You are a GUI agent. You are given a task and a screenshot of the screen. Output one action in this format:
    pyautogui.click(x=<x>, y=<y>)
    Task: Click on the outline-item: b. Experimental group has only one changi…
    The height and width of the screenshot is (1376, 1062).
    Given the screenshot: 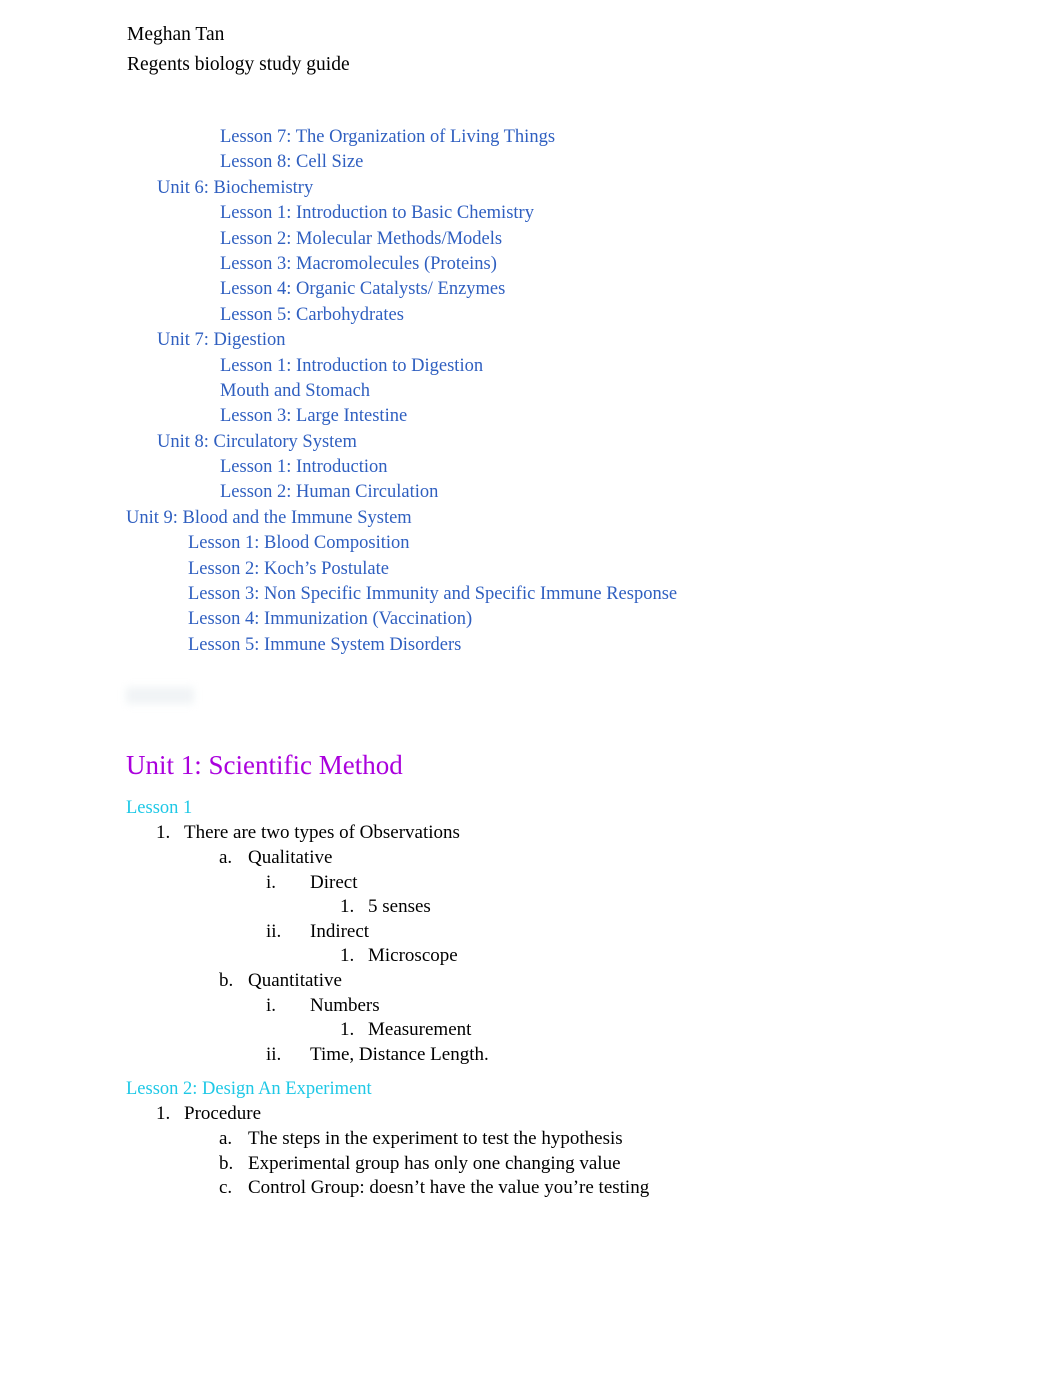 What is the action you would take?
    pyautogui.click(x=531, y=1164)
    